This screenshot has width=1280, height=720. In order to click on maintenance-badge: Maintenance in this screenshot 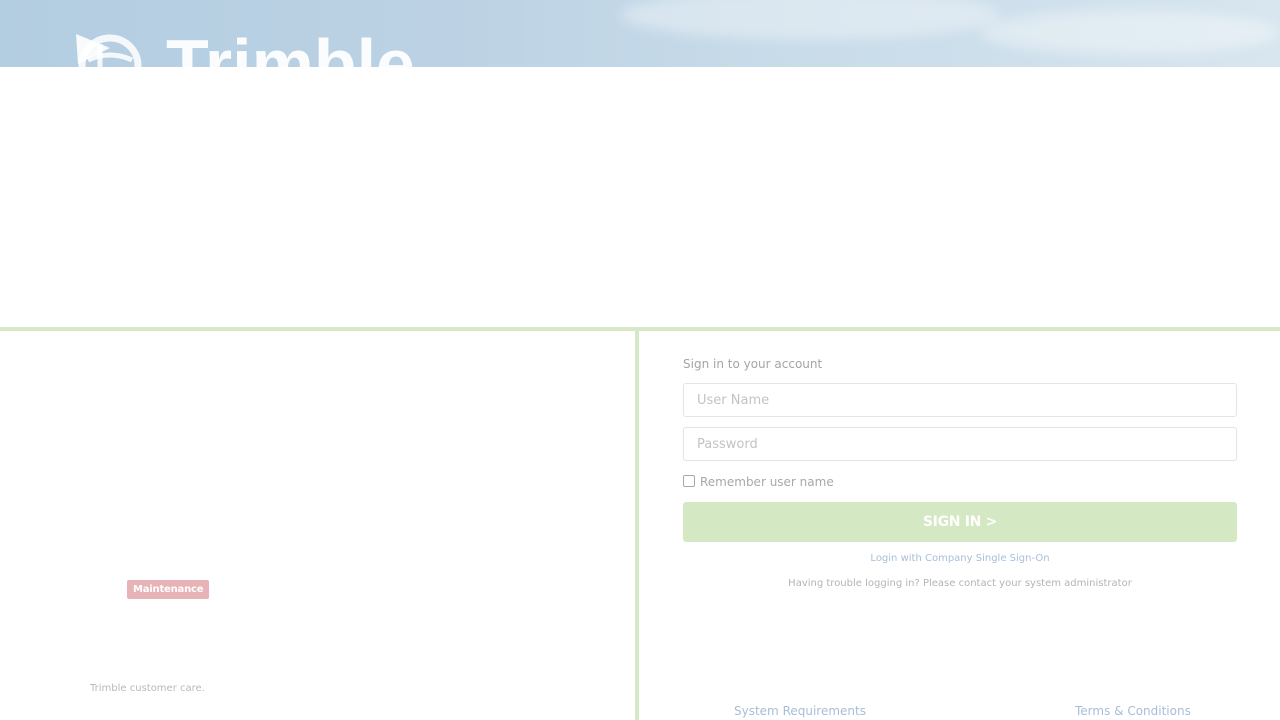, I will do `click(168, 589)`.